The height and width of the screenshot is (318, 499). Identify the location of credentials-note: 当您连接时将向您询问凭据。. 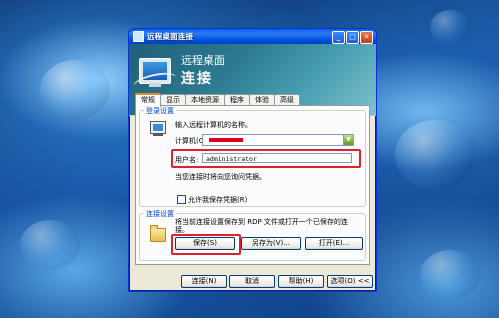
(220, 177).